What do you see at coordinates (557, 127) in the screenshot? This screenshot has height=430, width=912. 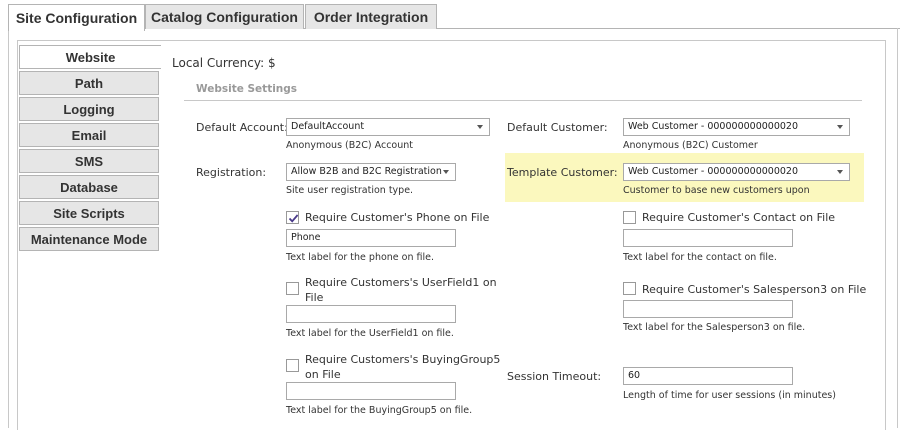 I see `default-customer-label: Default Customer:` at bounding box center [557, 127].